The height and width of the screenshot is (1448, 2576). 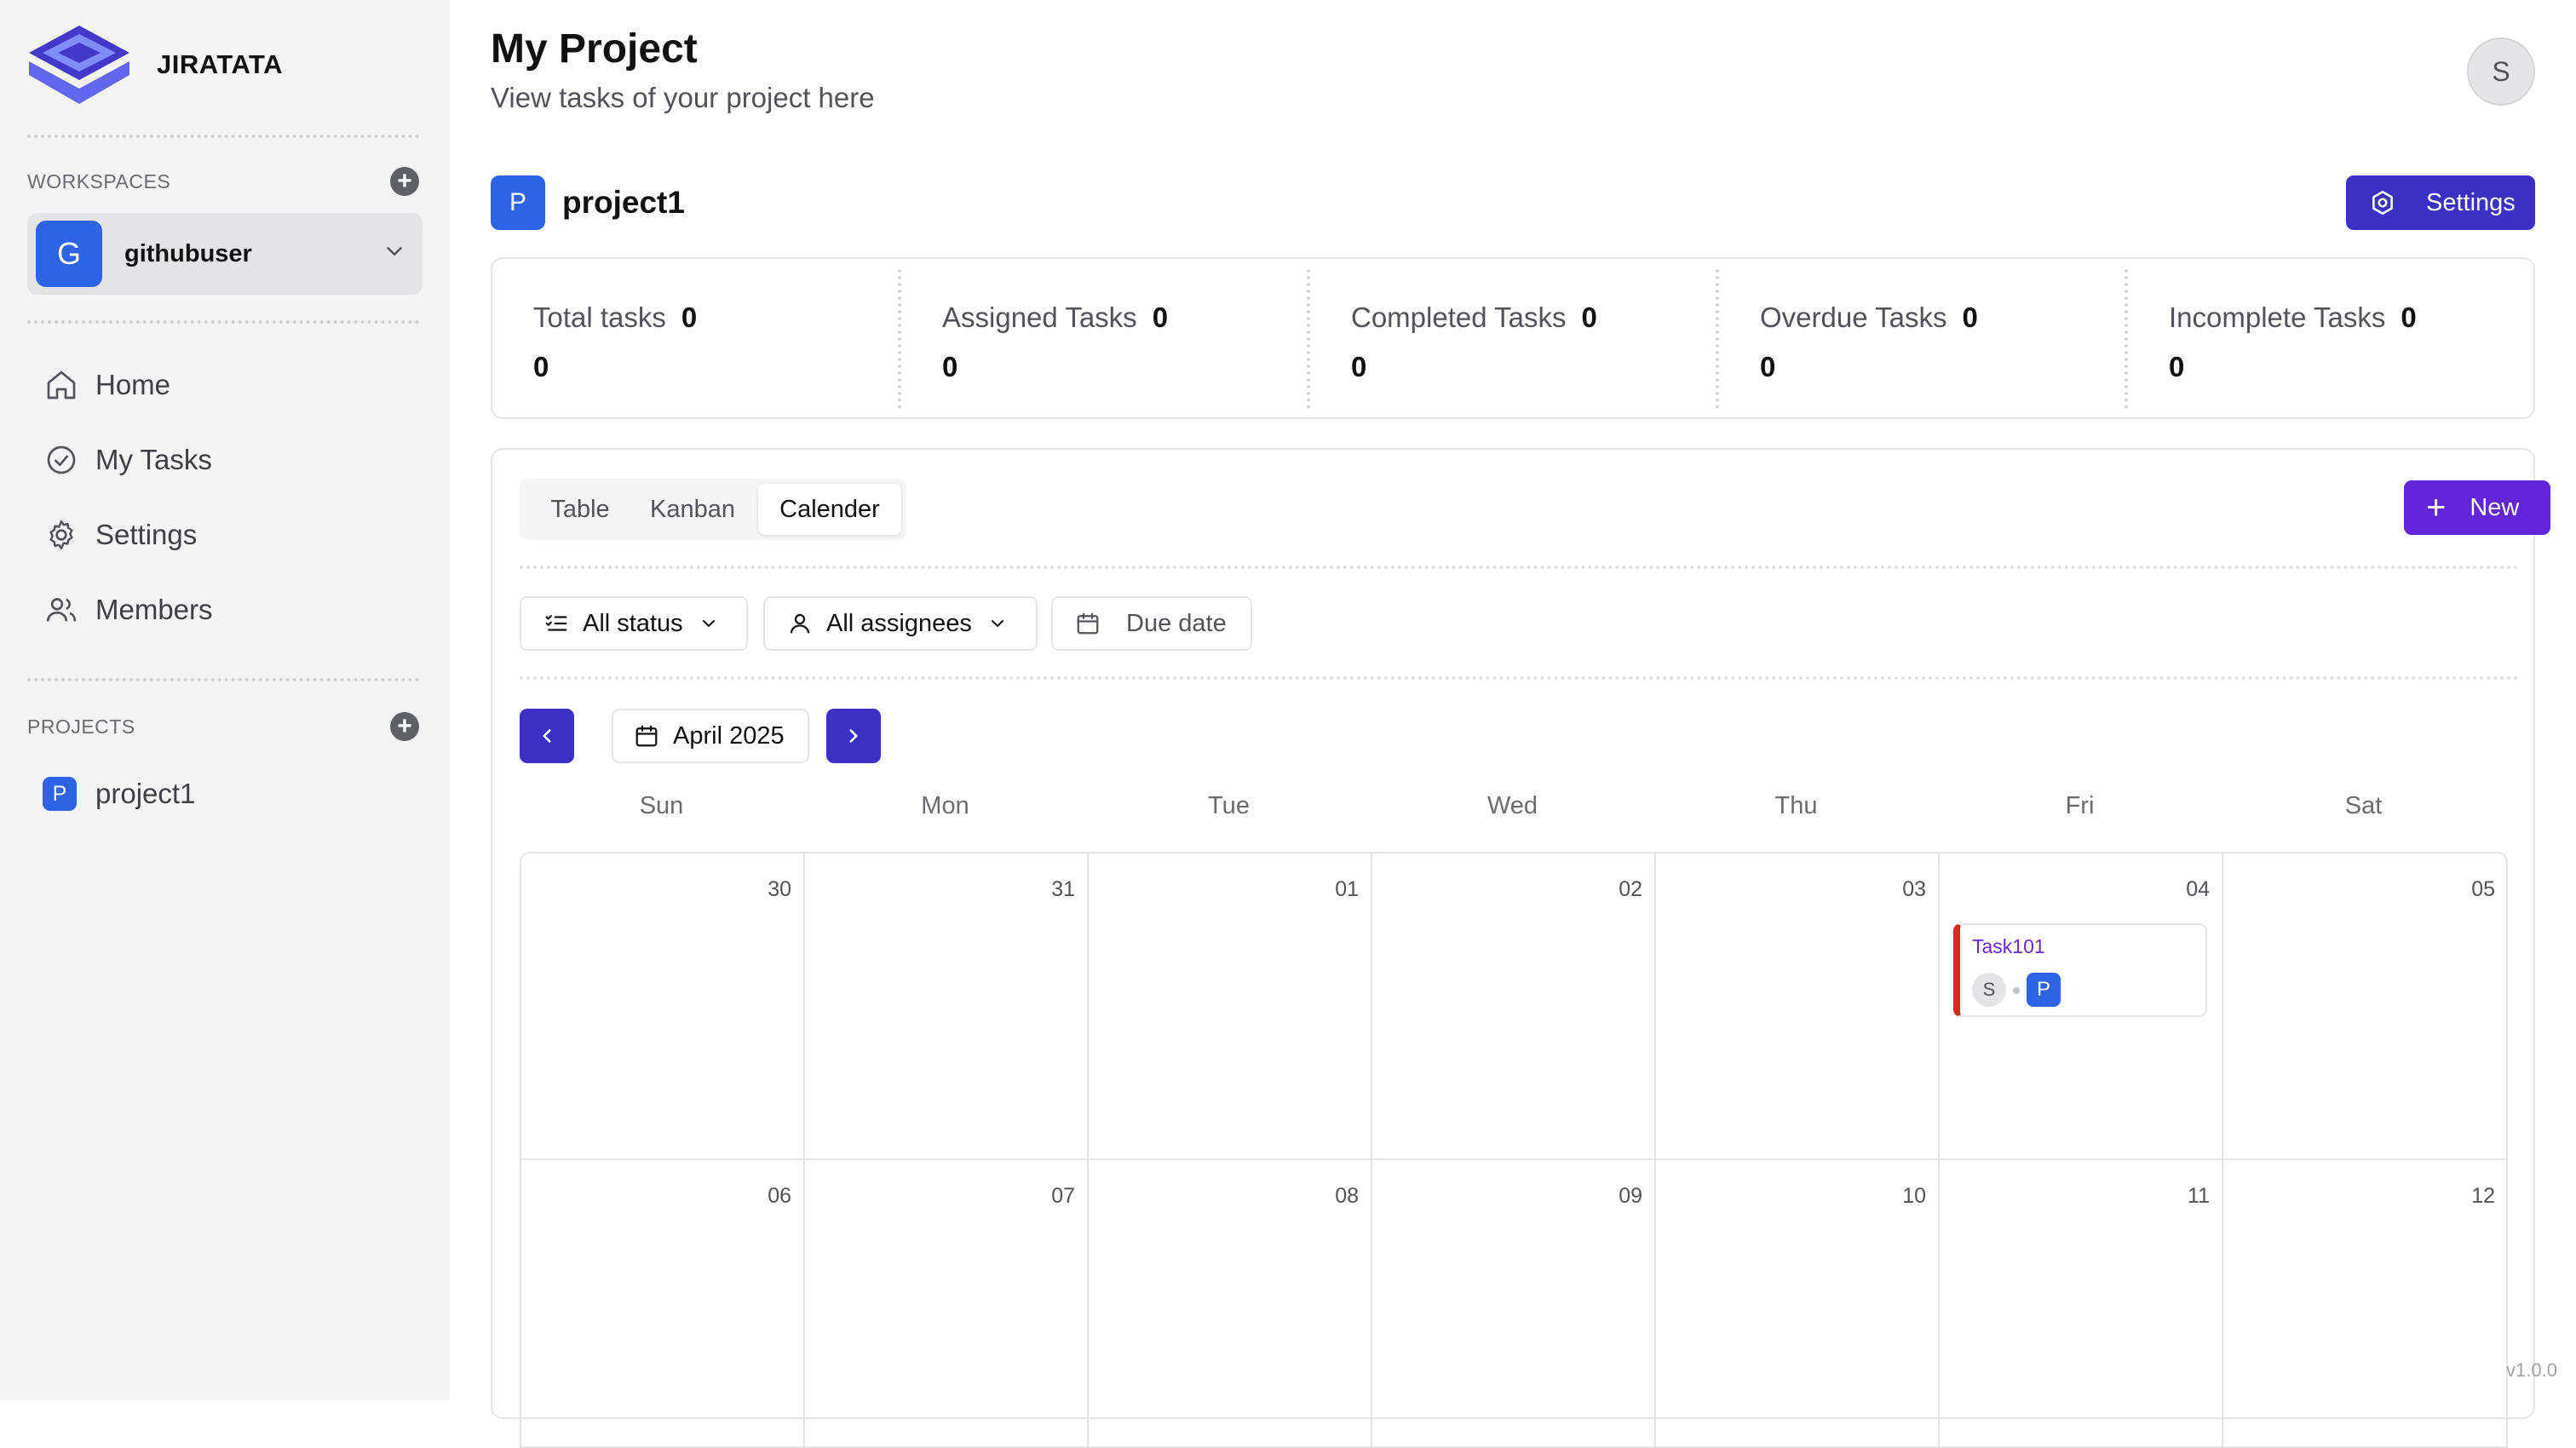 What do you see at coordinates (221, 64) in the screenshot?
I see `app-name: JIRATATA` at bounding box center [221, 64].